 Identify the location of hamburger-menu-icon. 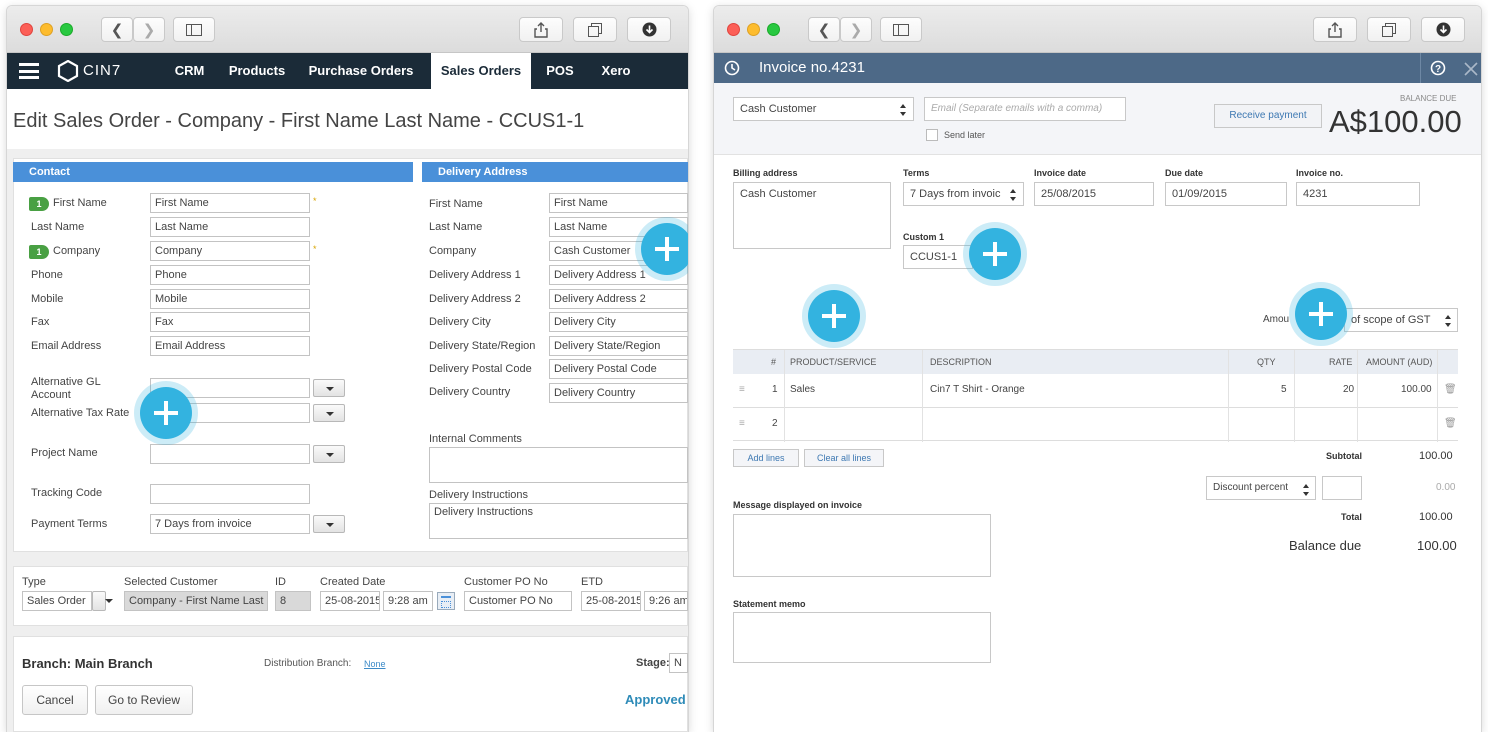
(29, 71).